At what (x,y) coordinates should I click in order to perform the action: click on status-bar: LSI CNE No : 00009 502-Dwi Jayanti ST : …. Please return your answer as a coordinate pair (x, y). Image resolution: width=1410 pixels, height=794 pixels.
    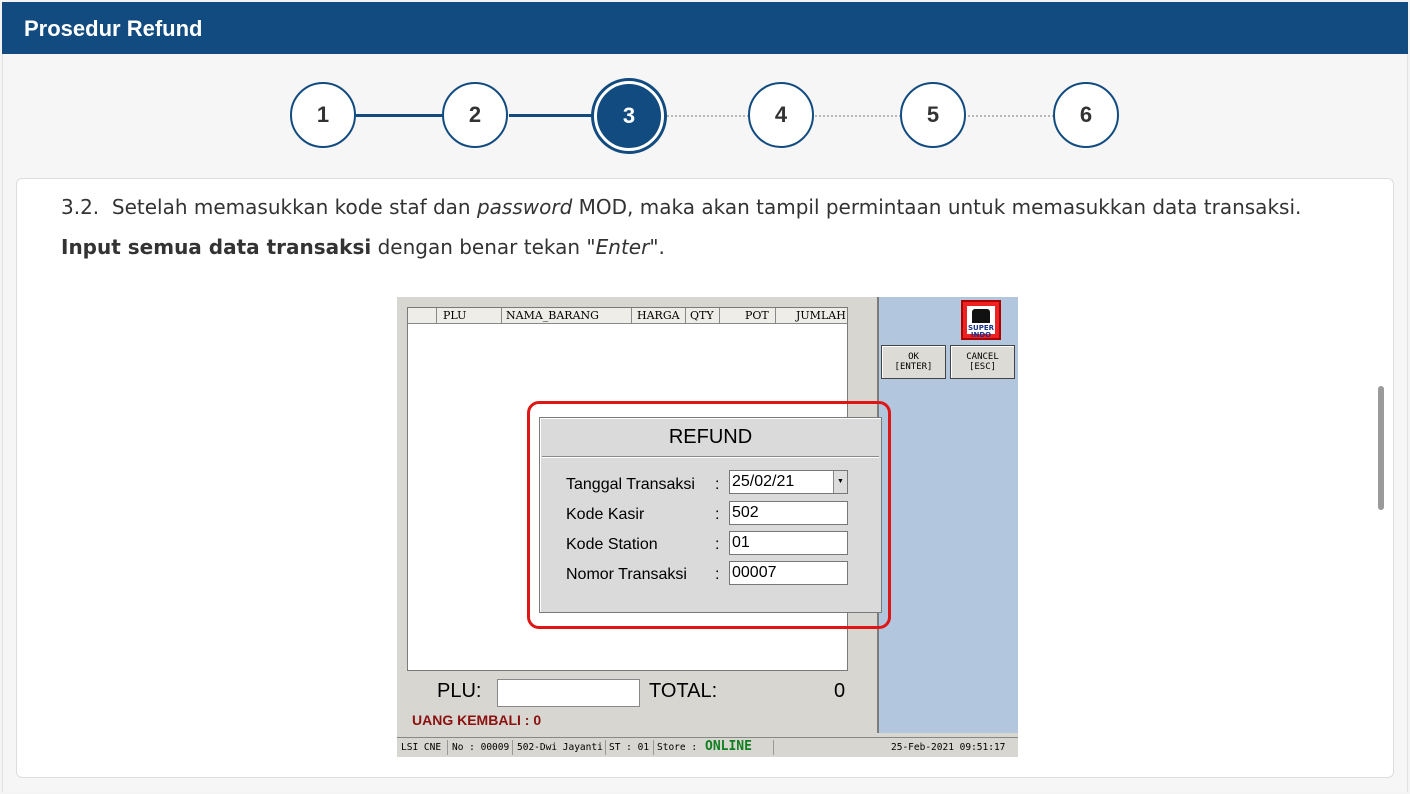
    Looking at the image, I should click on (707, 747).